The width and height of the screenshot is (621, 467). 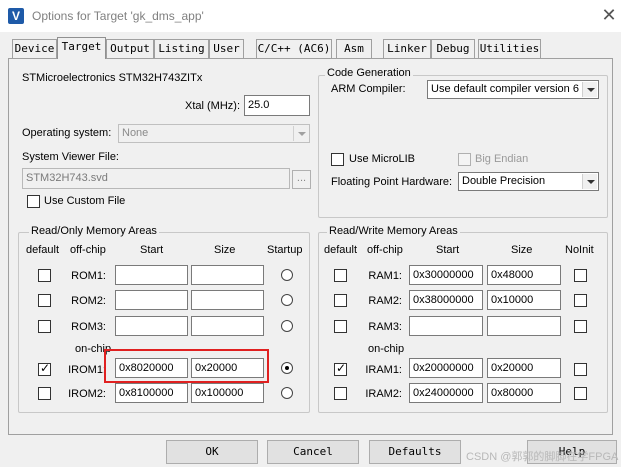 I want to click on highlight-box, so click(x=186, y=366).